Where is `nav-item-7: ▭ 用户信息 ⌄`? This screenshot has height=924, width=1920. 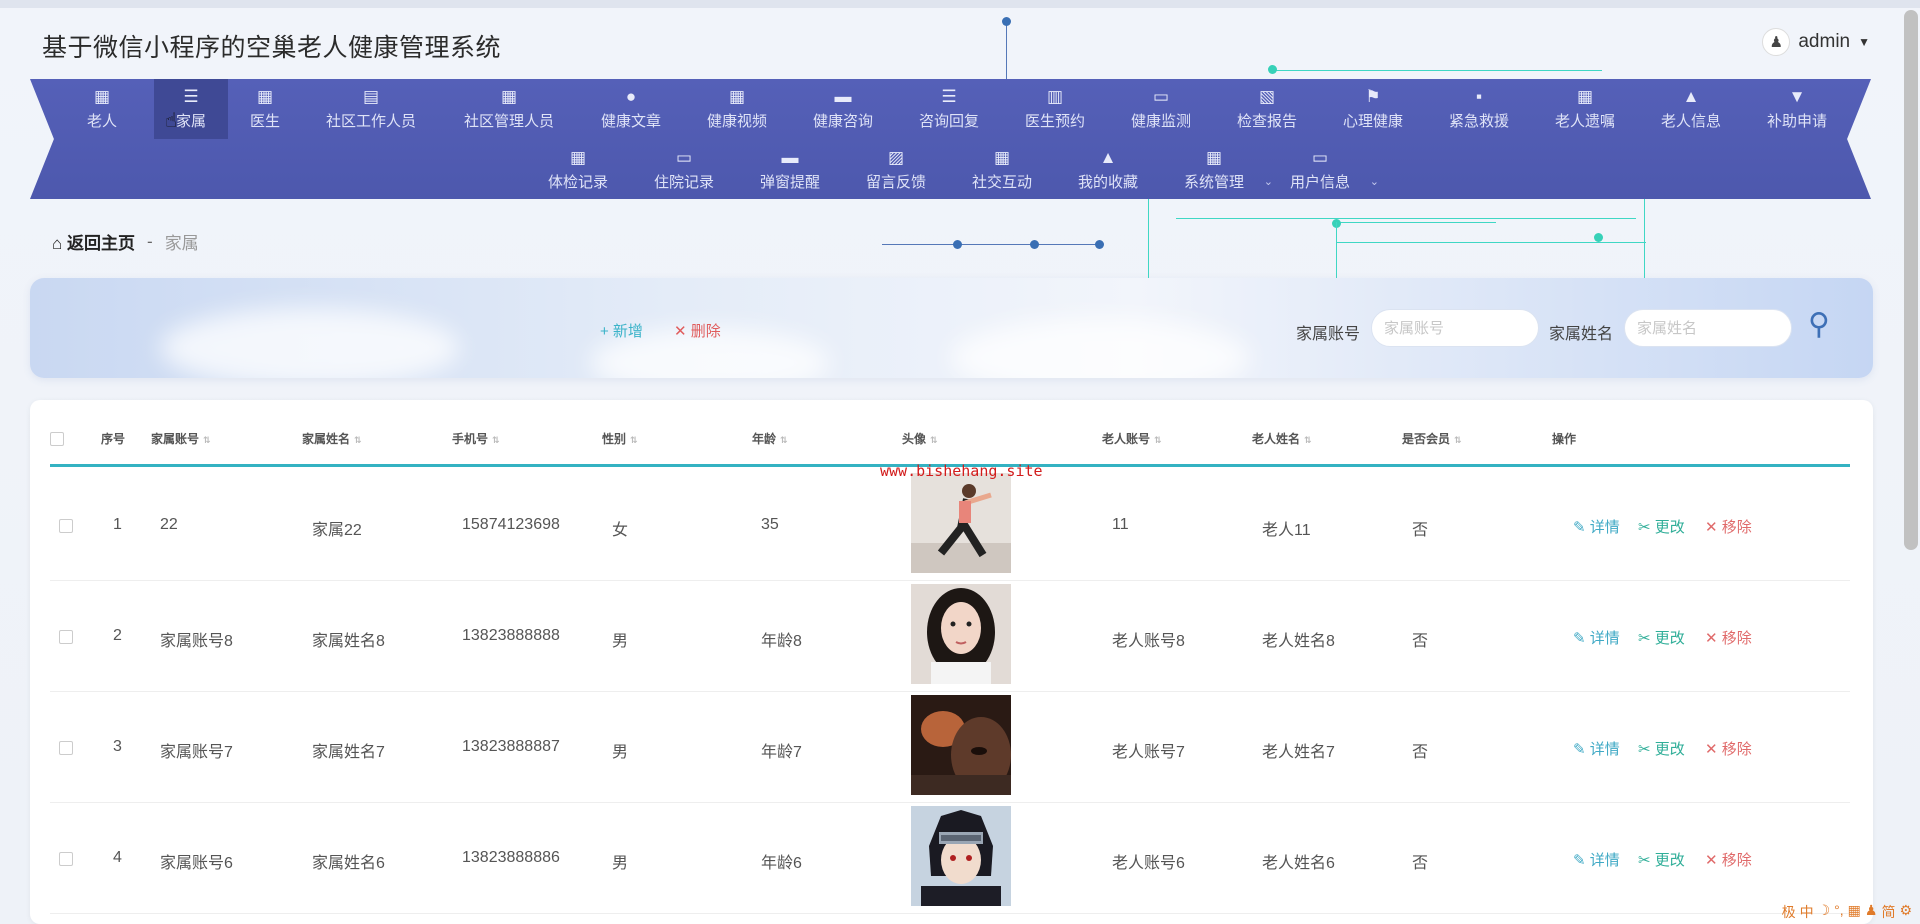
nav-item-7: ▭ 用户信息 ⌄ is located at coordinates (1323, 170).